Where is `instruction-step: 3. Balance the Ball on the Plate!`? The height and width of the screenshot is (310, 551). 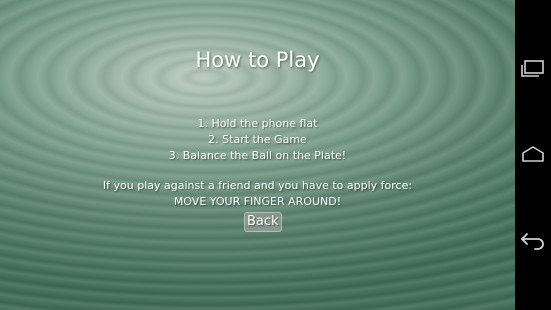 instruction-step: 3. Balance the Ball on the Plate! is located at coordinates (257, 155).